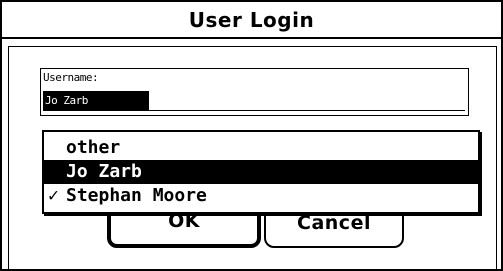 Image resolution: width=503 pixels, height=271 pixels. I want to click on menu-item-label: Stephan Moore, so click(136, 195).